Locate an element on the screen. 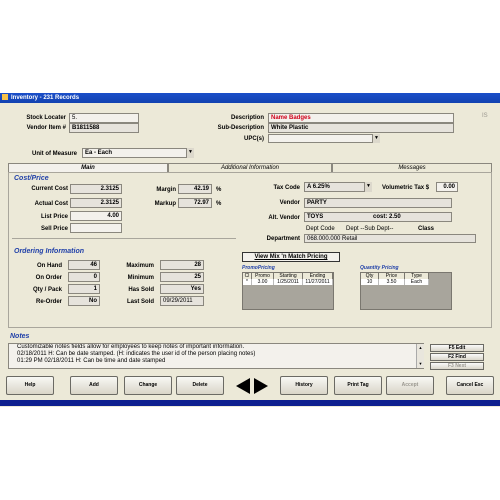 The width and height of the screenshot is (500, 500). alt-vendor-label: Alt. Vendor is located at coordinates (284, 218).